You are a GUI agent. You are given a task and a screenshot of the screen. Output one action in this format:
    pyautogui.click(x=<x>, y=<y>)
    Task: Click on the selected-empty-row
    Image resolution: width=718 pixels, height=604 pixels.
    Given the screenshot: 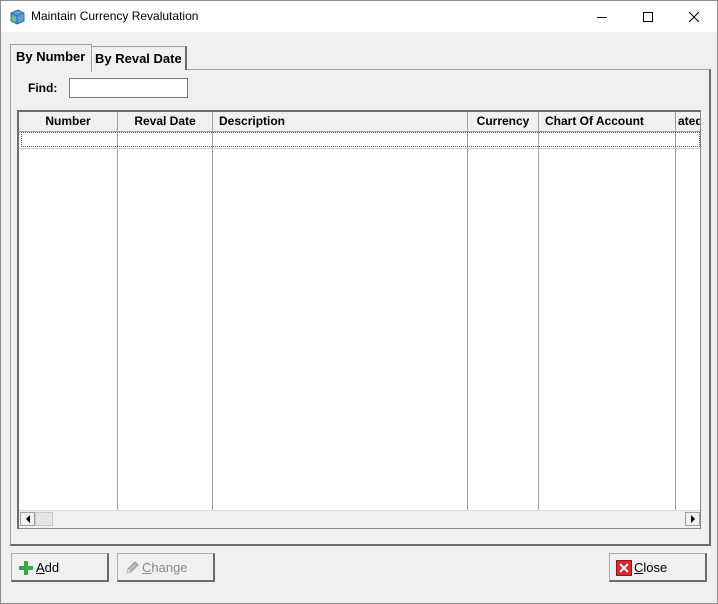 What is the action you would take?
    pyautogui.click(x=360, y=139)
    